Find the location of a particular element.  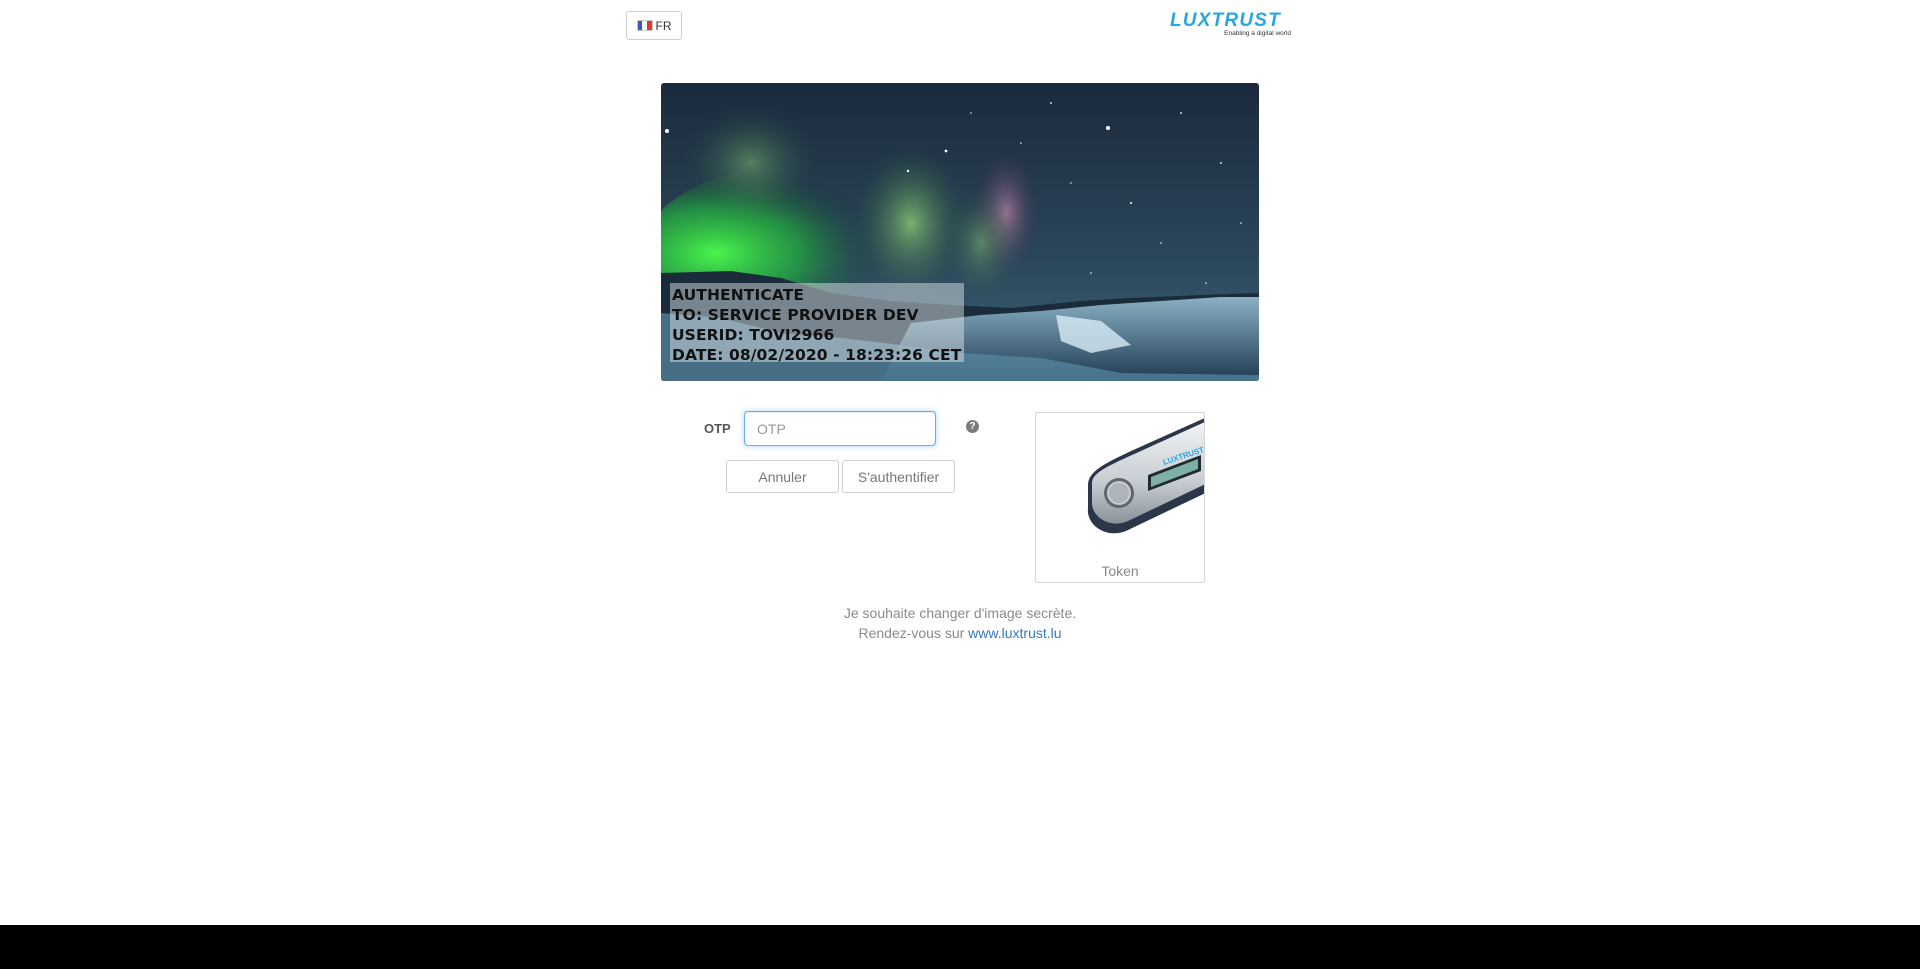

token-label: Token is located at coordinates (1120, 571).